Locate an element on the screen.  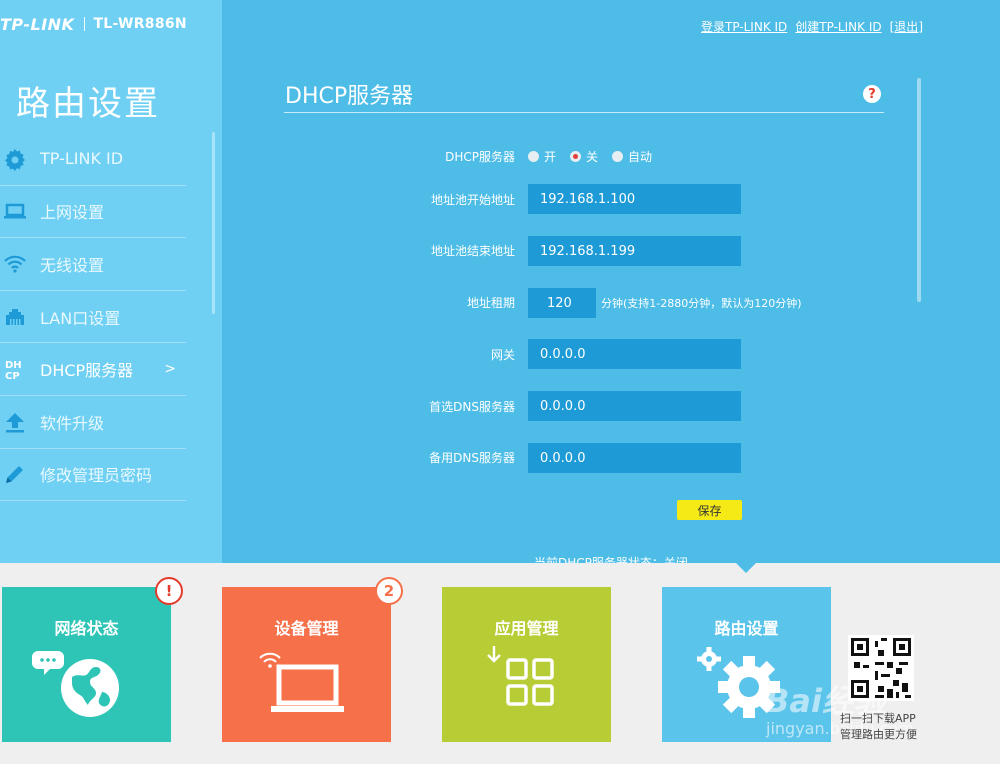
model-name: TL-WR886N is located at coordinates (140, 24).